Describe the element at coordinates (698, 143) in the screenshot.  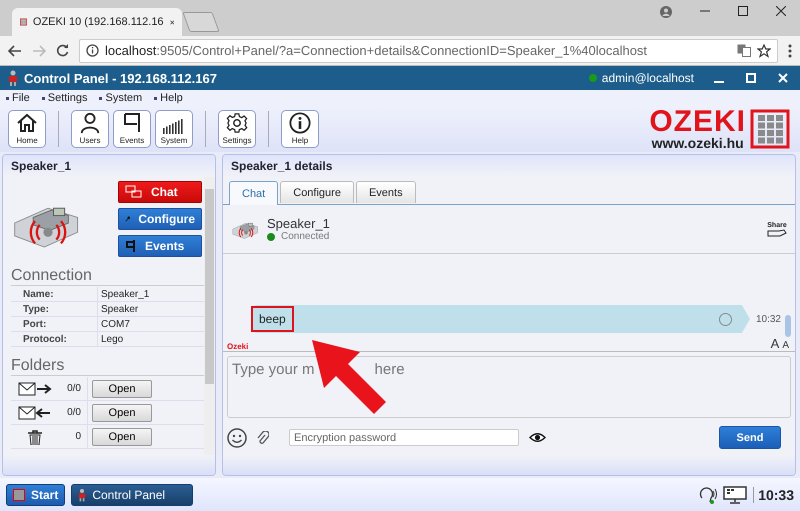
I see `logo-url: www.ozeki.hu` at that location.